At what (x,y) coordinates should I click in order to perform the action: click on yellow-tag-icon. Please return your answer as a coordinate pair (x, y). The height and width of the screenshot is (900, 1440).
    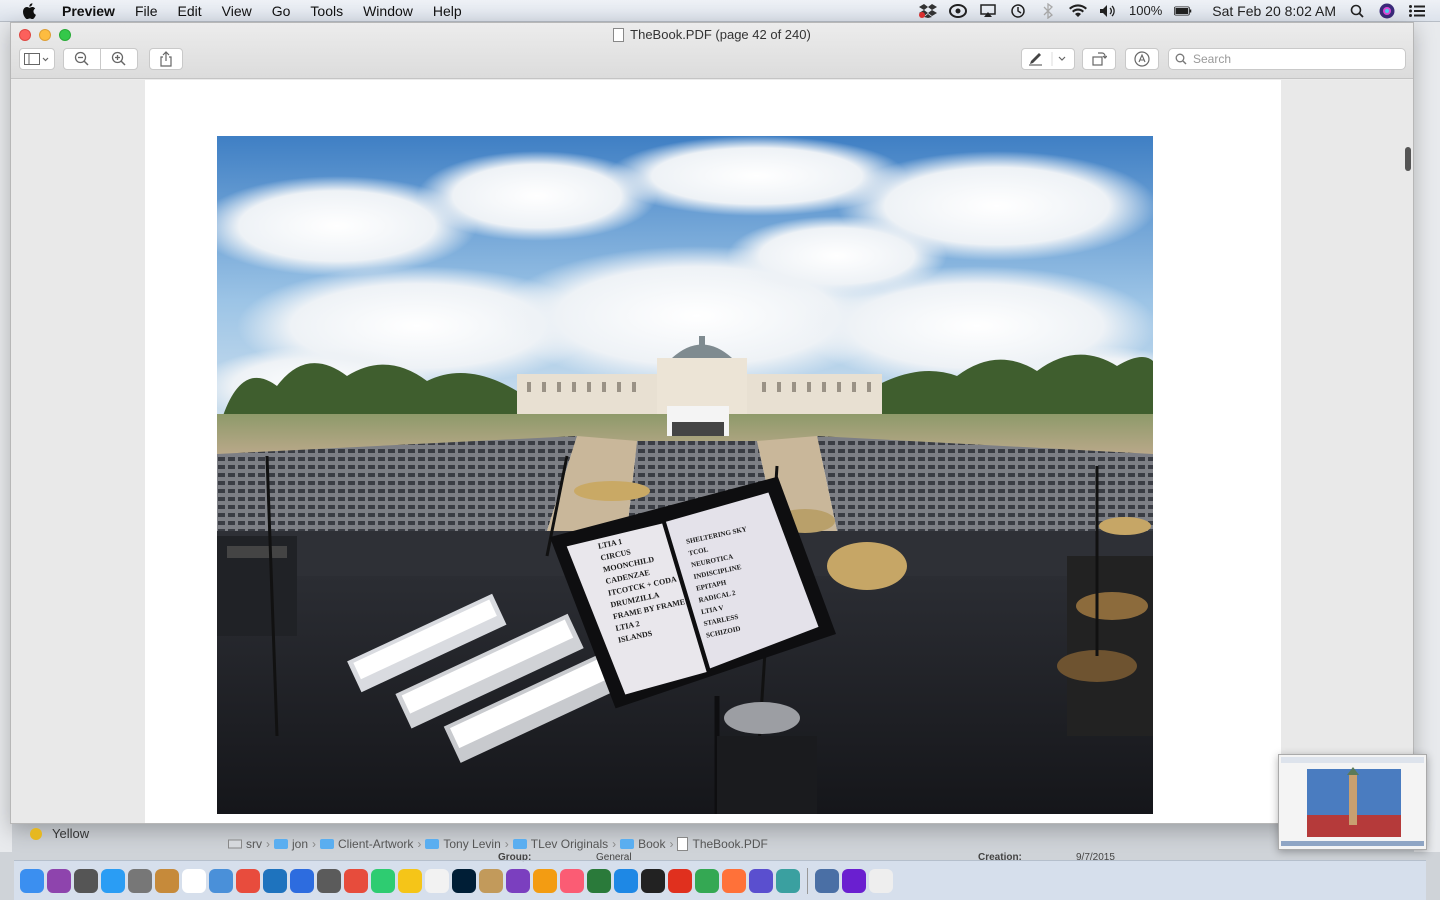
    Looking at the image, I should click on (36, 833).